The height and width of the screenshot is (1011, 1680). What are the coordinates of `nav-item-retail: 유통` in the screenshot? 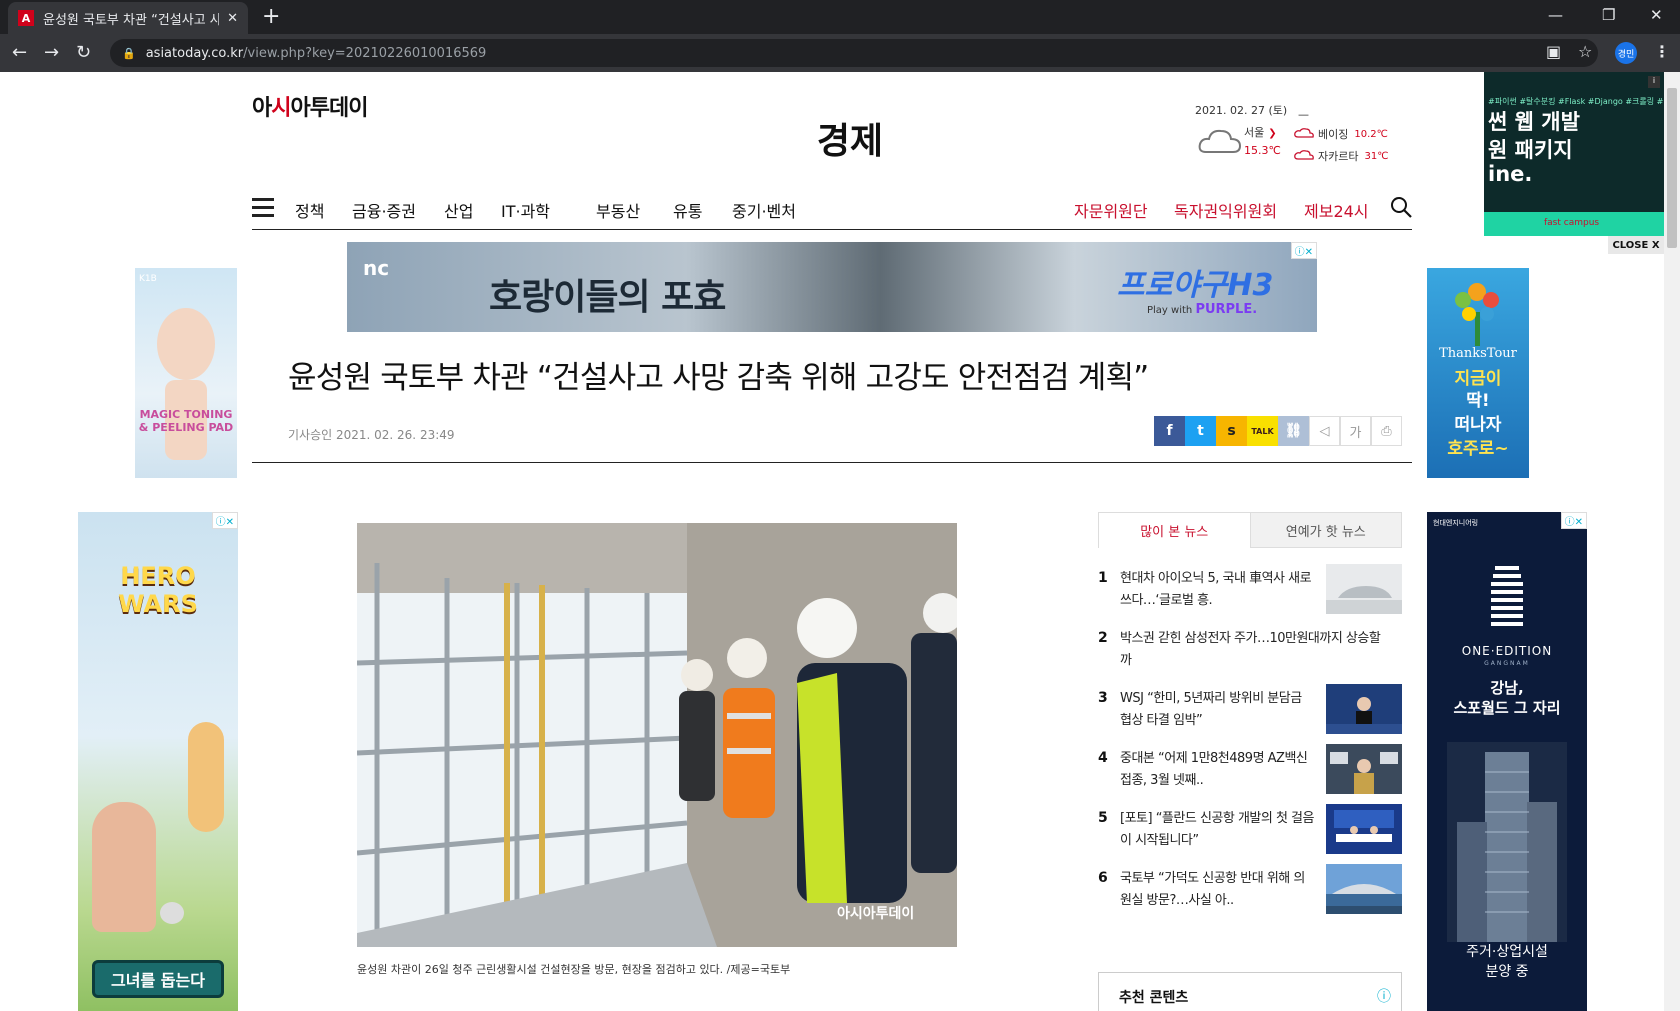 It's located at (687, 210).